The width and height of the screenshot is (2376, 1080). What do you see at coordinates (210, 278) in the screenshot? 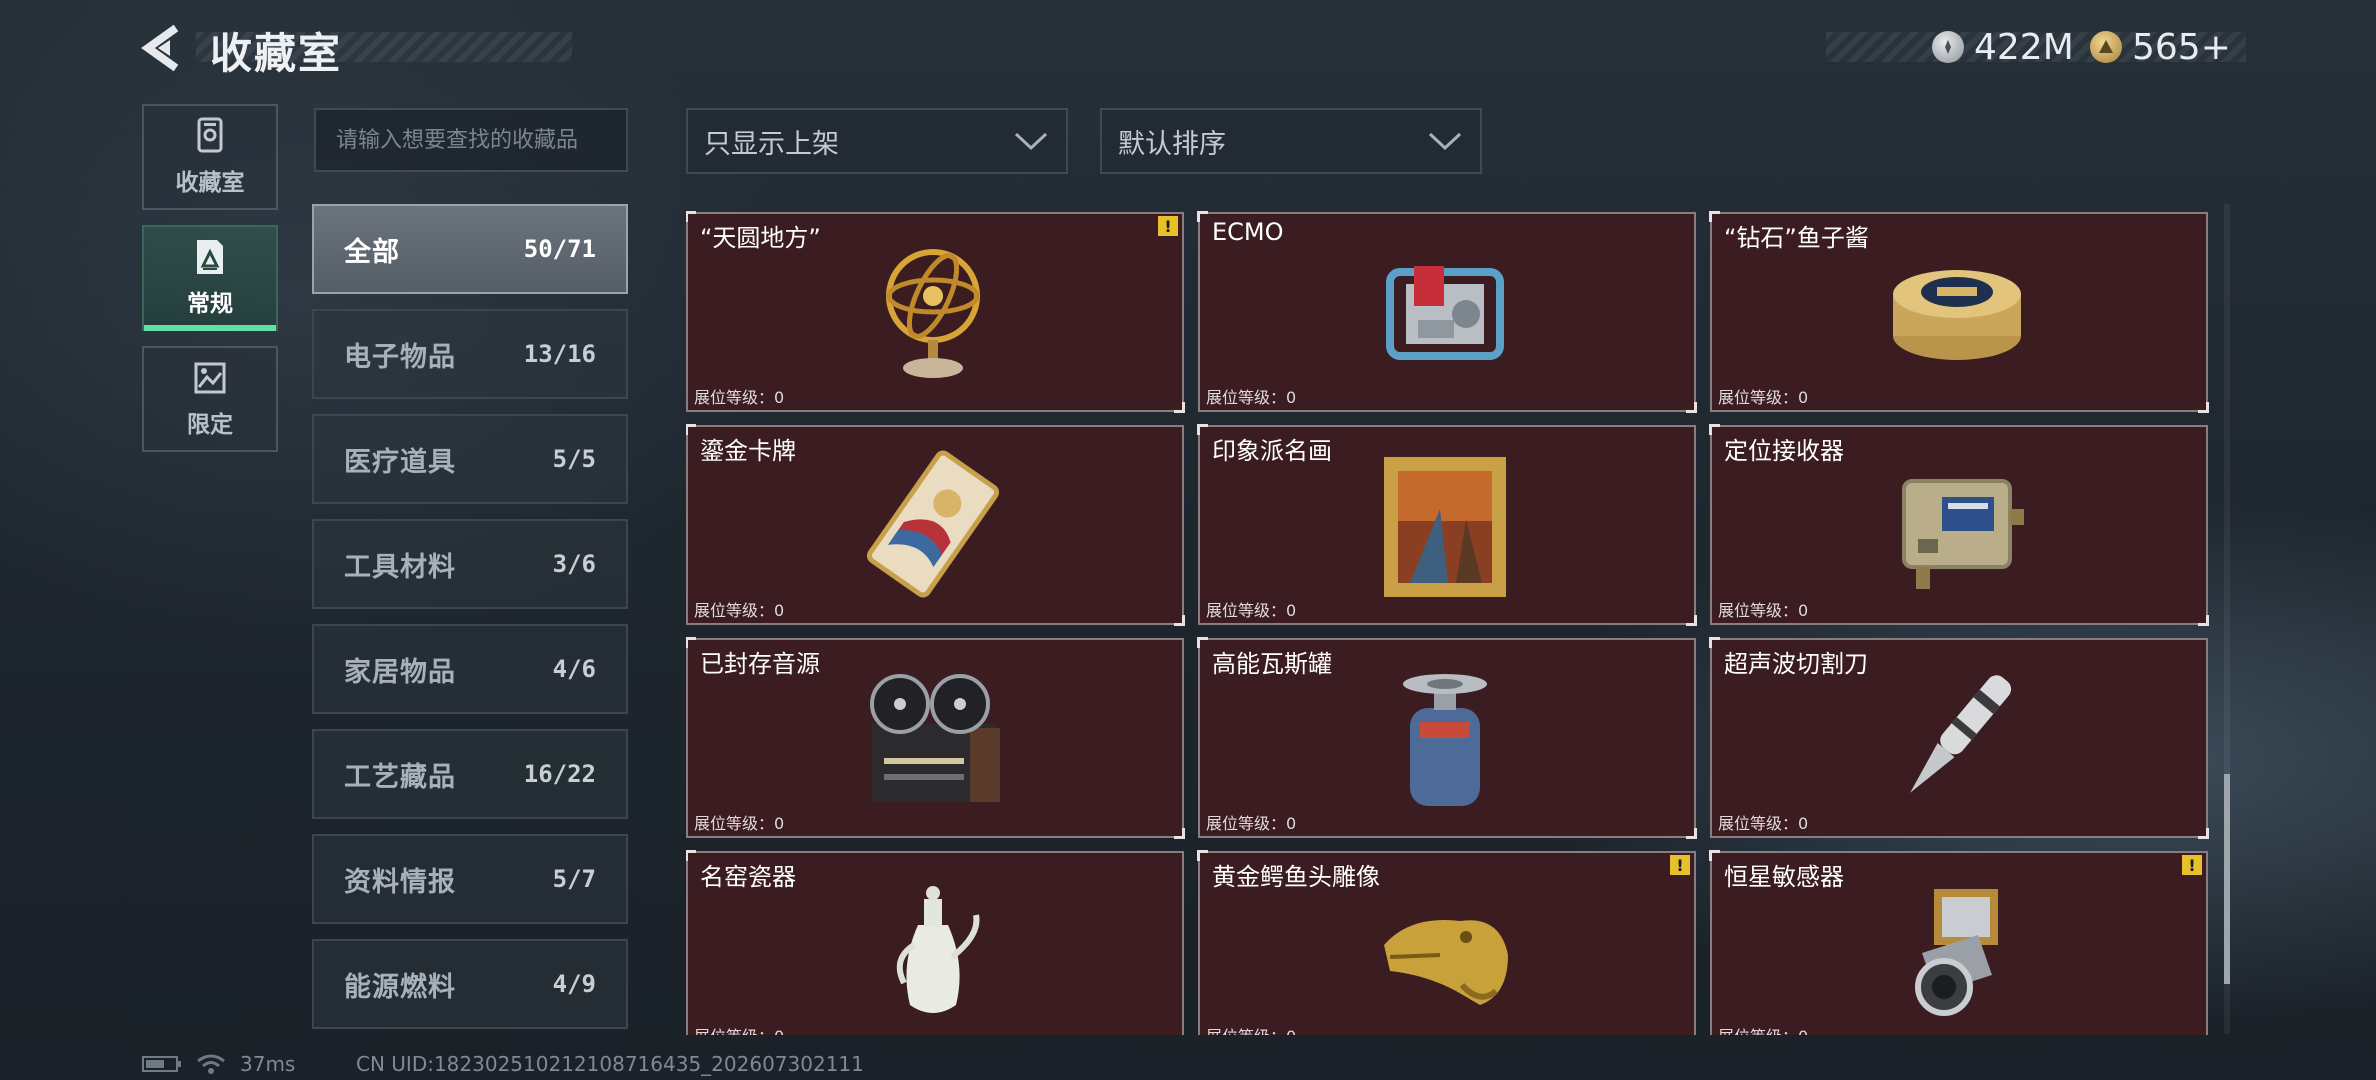
I see `tab-regular: 常规` at bounding box center [210, 278].